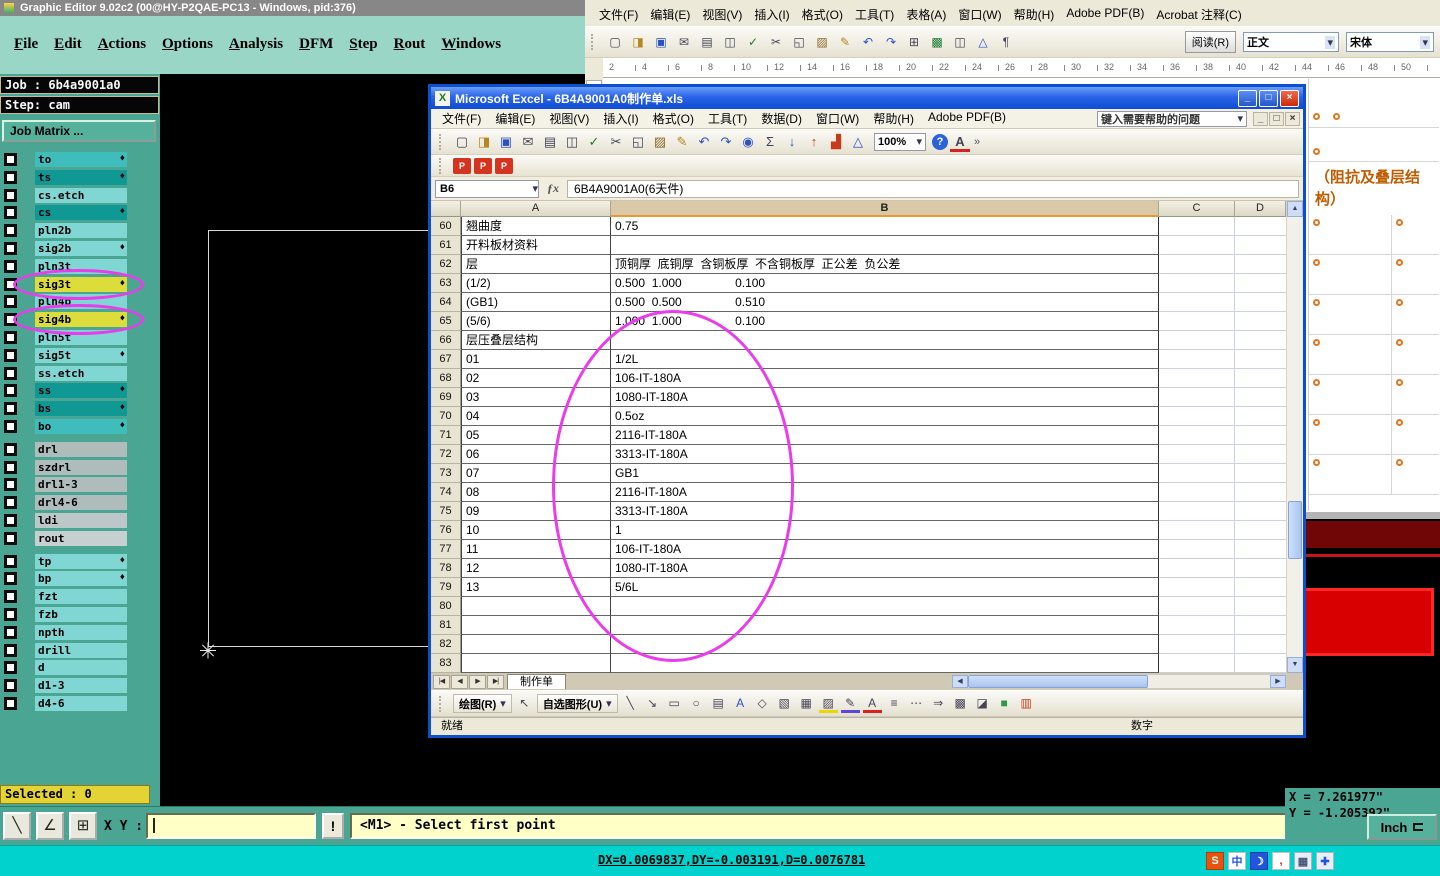 The height and width of the screenshot is (876, 1440). I want to click on cell-C74, so click(1197, 492).